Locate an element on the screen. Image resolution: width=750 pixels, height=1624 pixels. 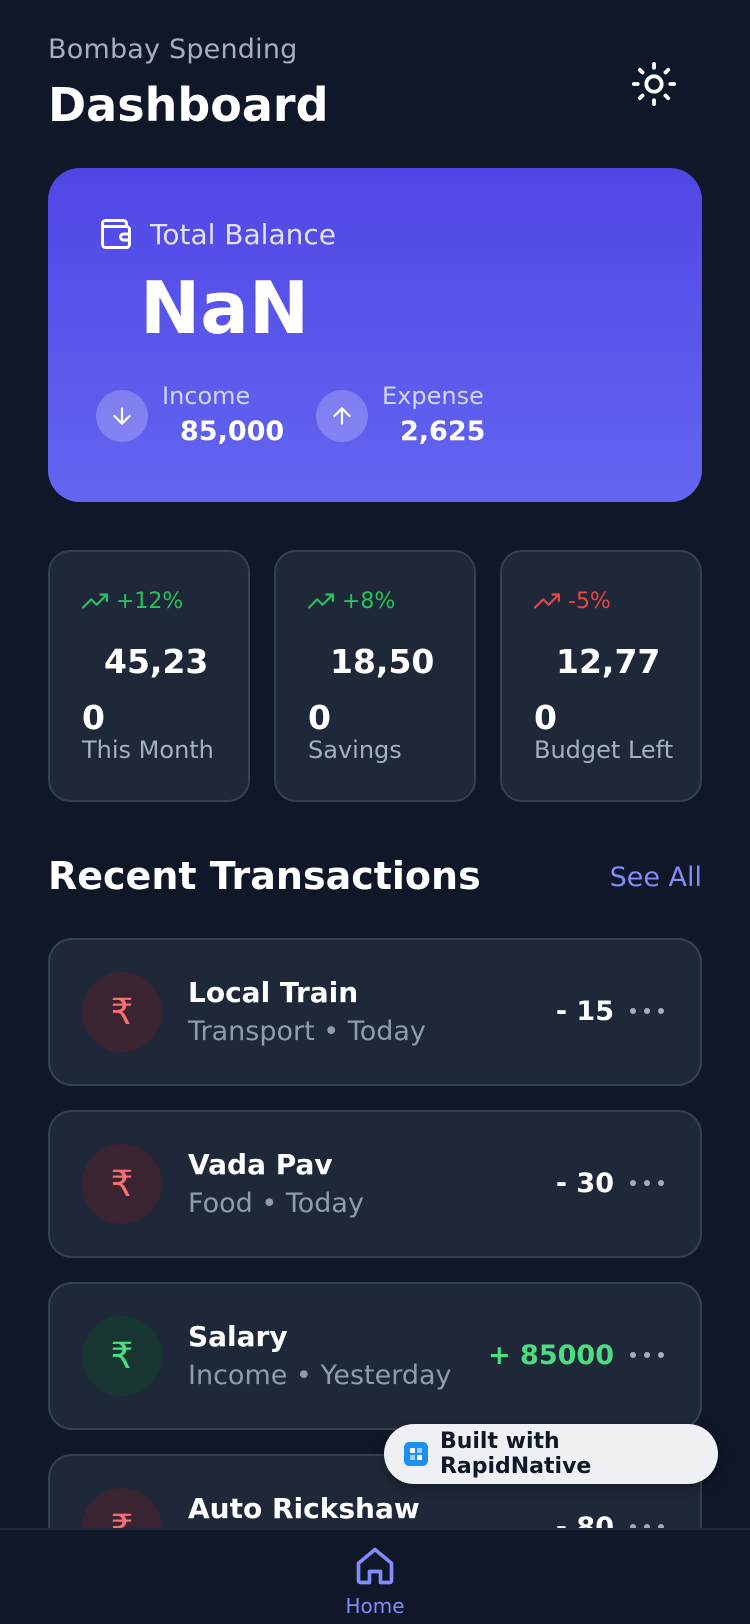
transaction-amount: - 15 is located at coordinates (584, 1011).